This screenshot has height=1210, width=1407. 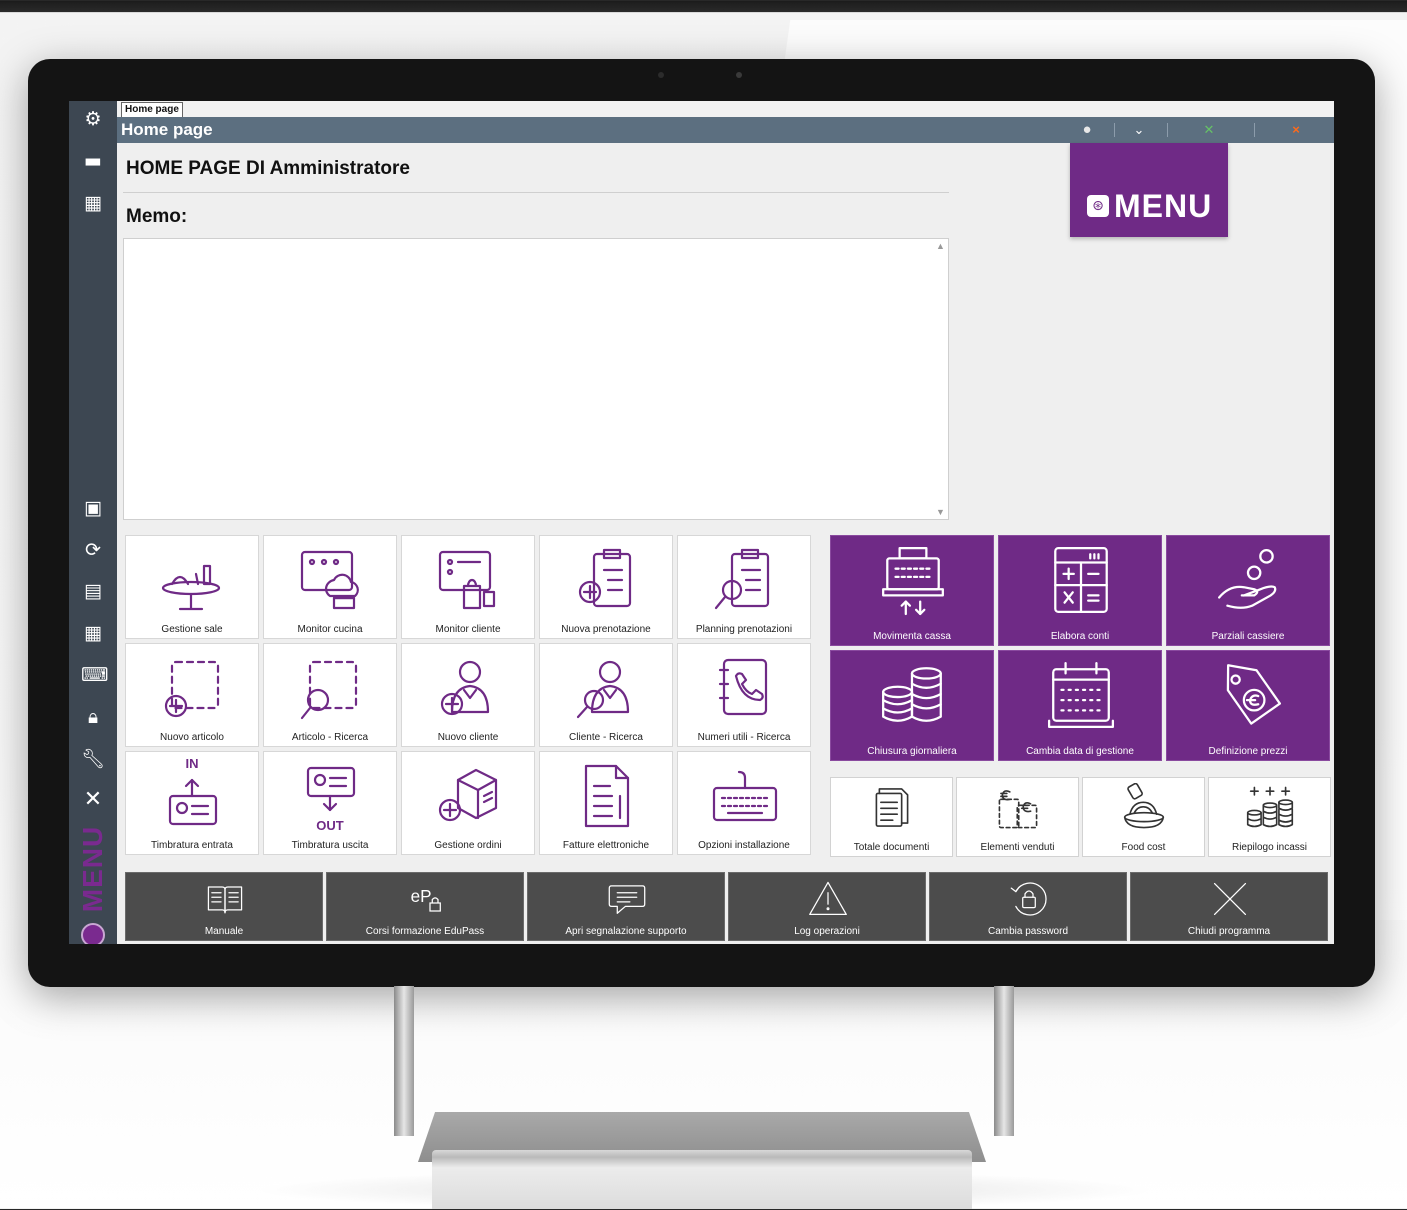 What do you see at coordinates (192, 587) in the screenshot?
I see `dining-table-tile: Gestione sale` at bounding box center [192, 587].